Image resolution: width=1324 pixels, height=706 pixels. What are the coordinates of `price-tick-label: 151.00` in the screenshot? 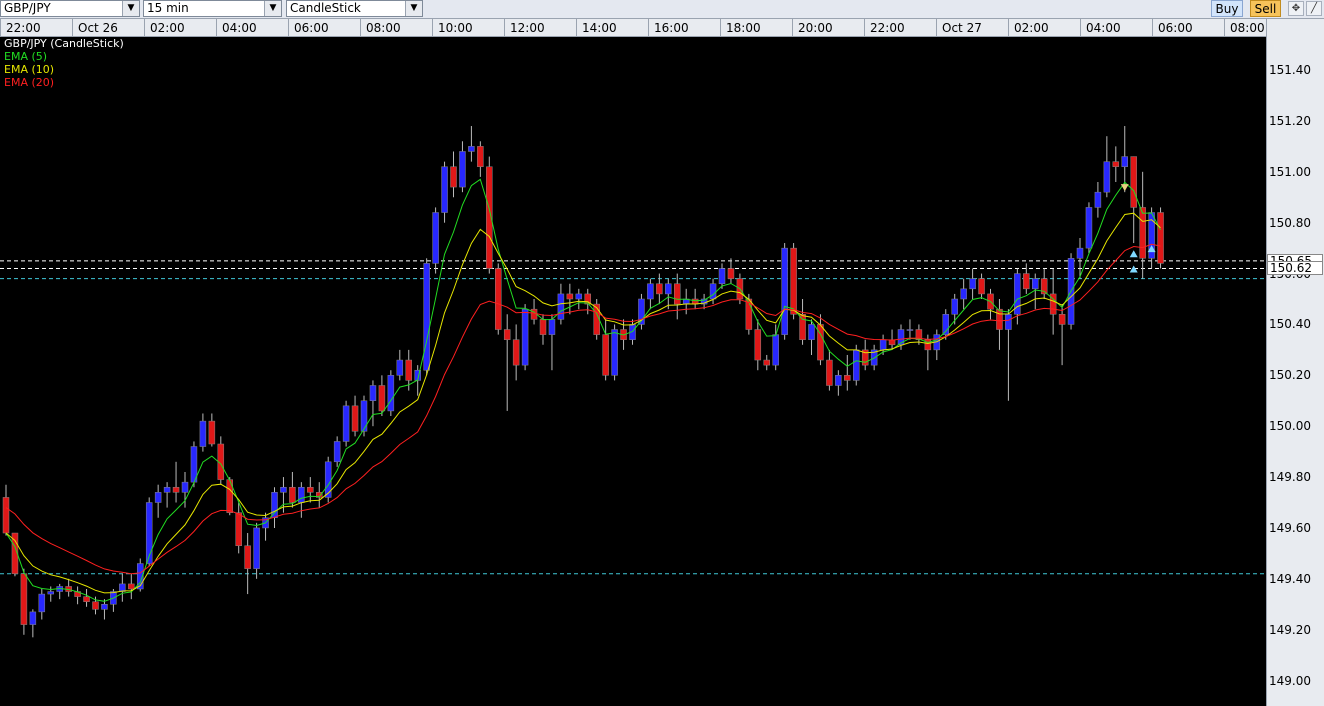 It's located at (1290, 171).